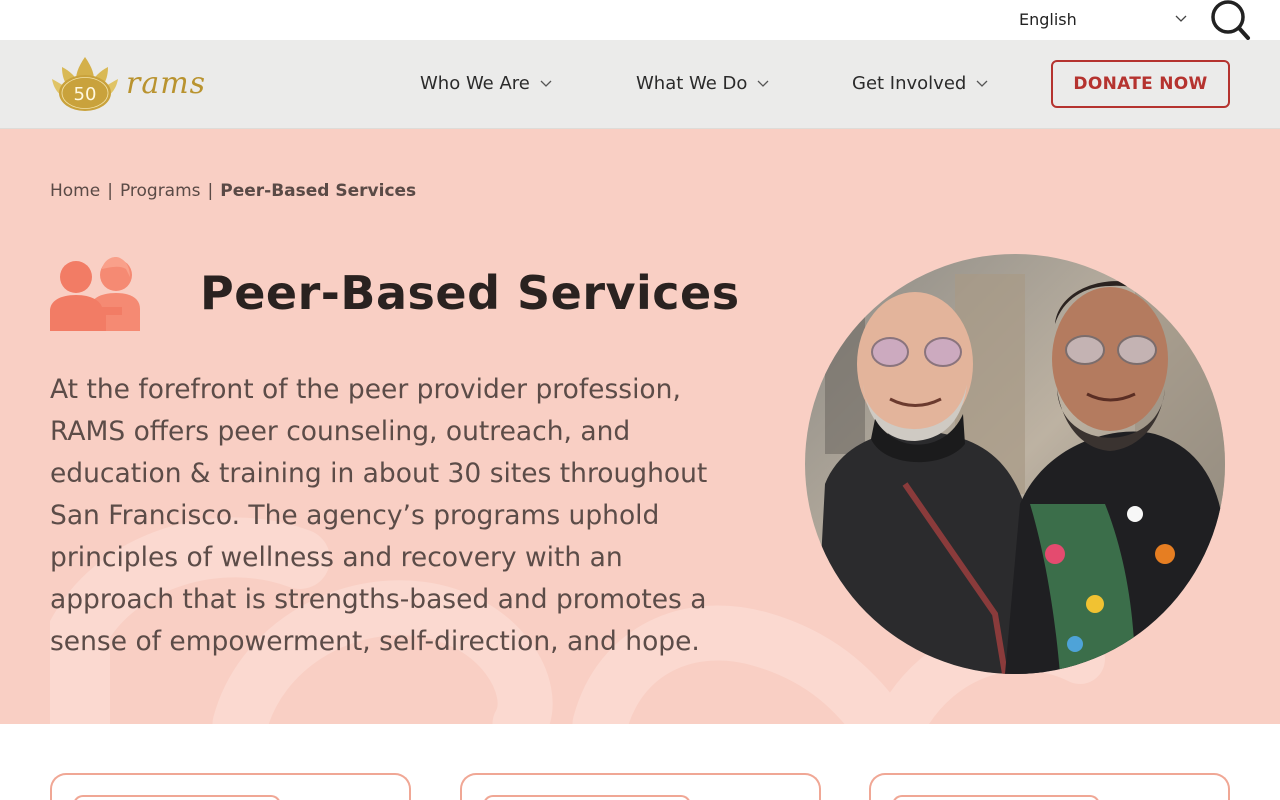 The image size is (1280, 800). What do you see at coordinates (160, 191) in the screenshot?
I see `breadcrumb-programs: Programs` at bounding box center [160, 191].